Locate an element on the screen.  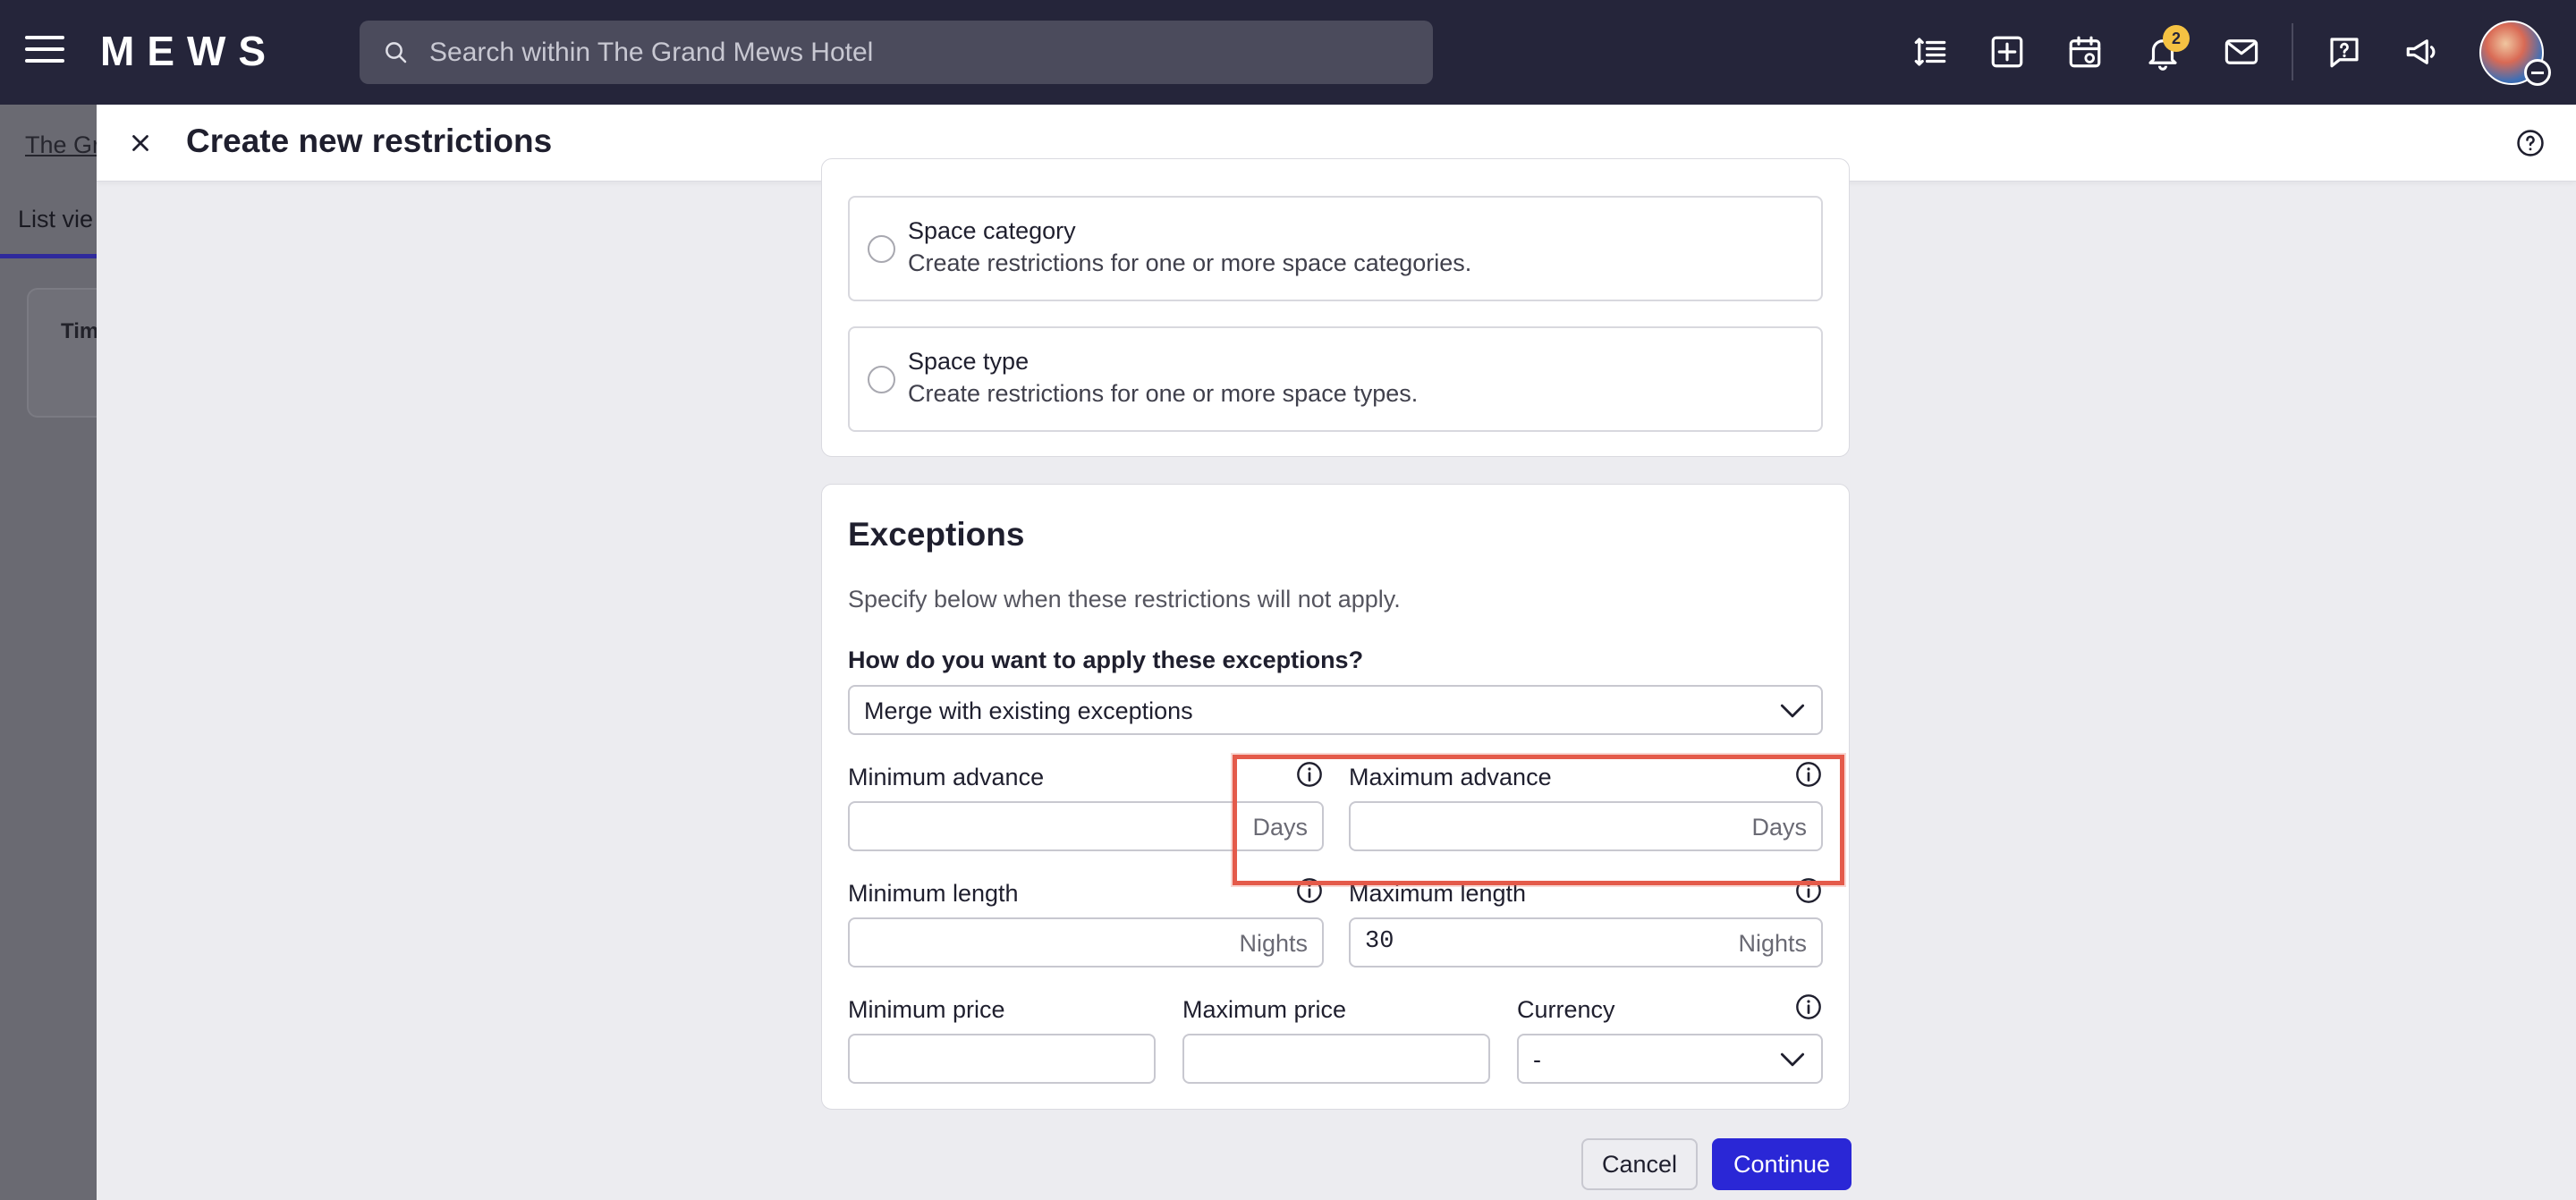
min-length-input is located at coordinates (1016, 942).